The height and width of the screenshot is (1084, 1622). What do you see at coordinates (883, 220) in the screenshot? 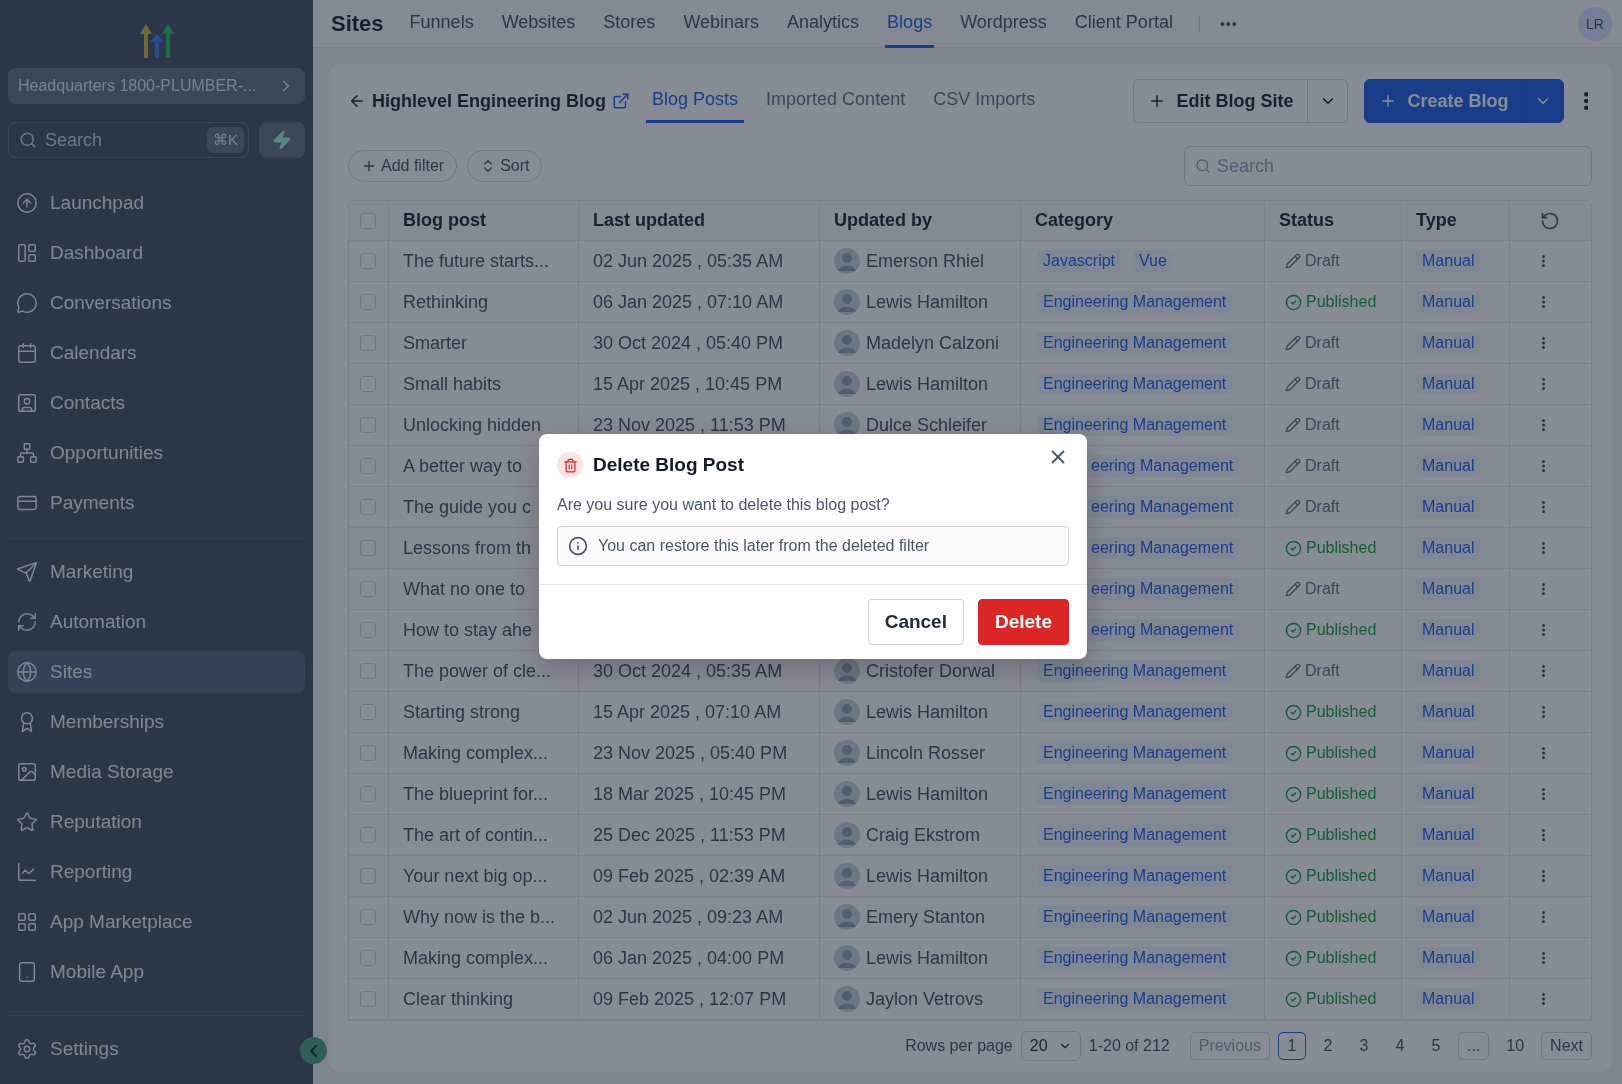
I see `column-header: Updated by` at bounding box center [883, 220].